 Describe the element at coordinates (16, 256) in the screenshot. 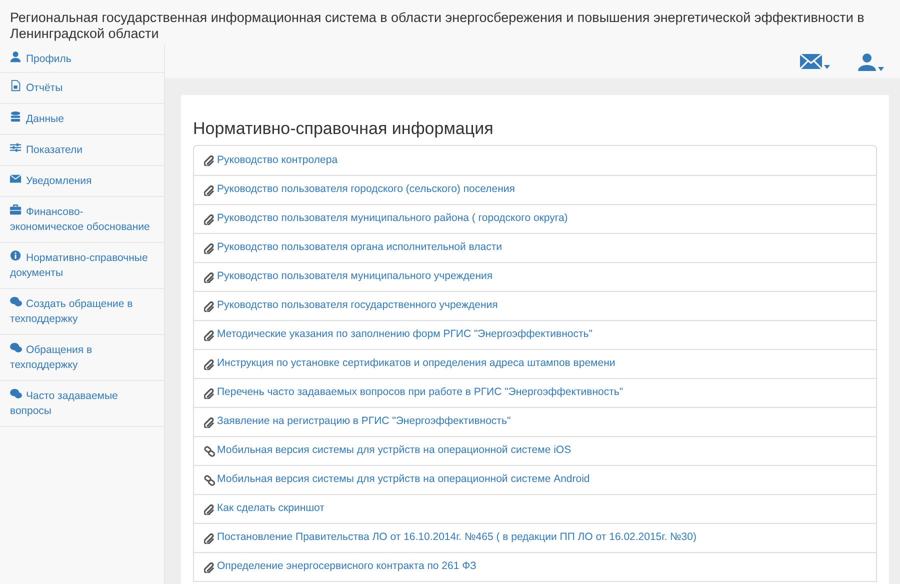

I see `info-icon` at that location.